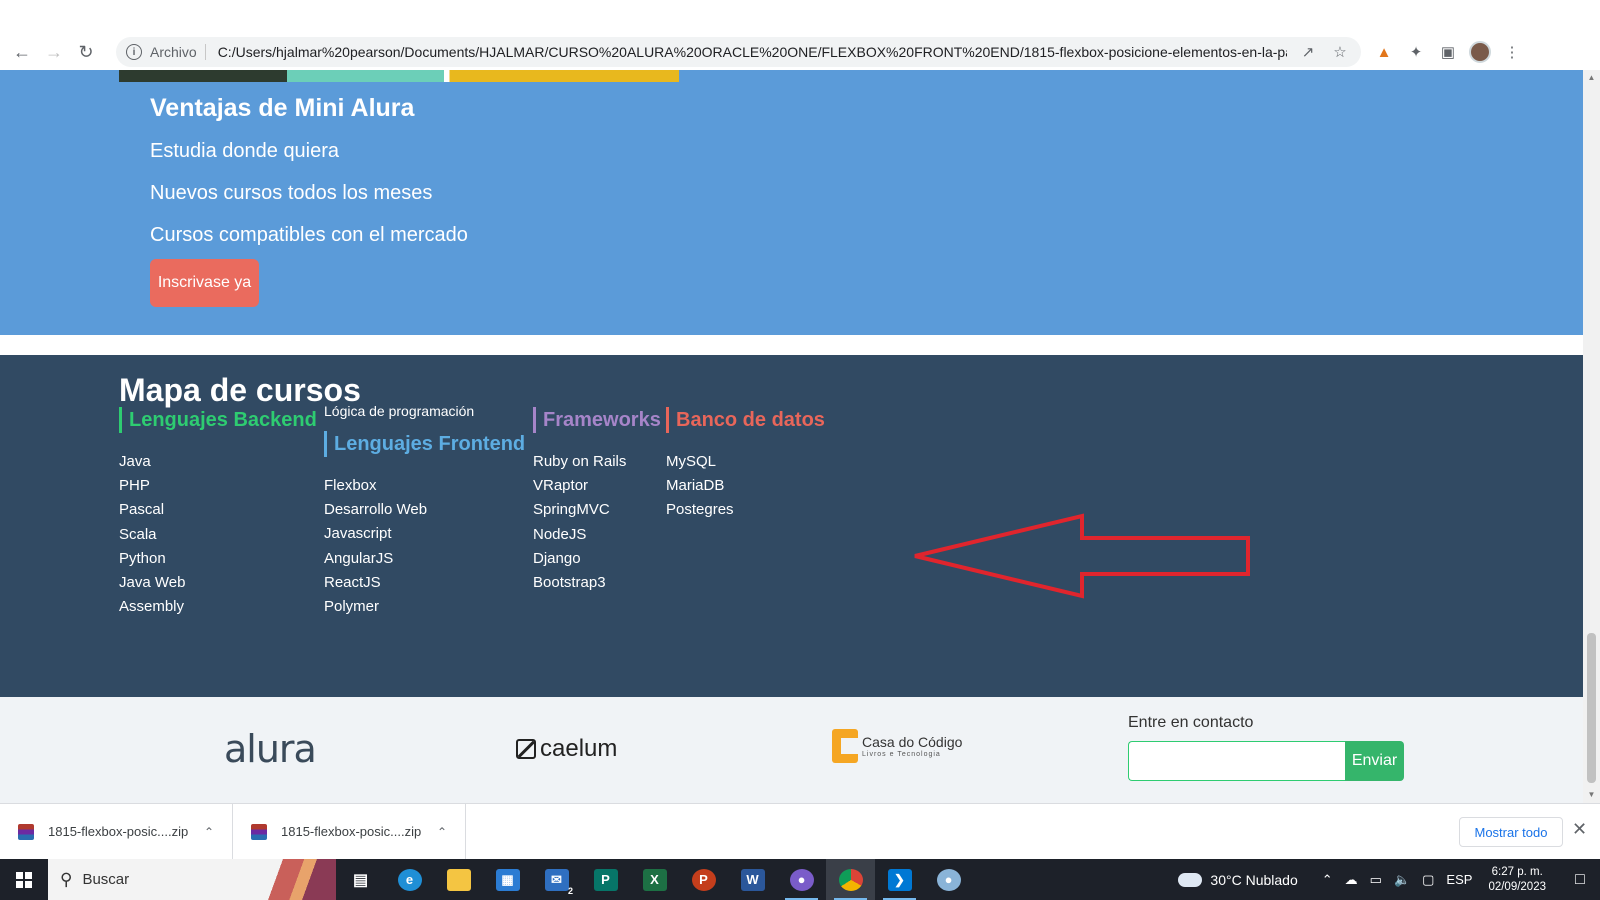 Image resolution: width=1600 pixels, height=900 pixels. Describe the element at coordinates (1384, 52) in the screenshot. I see `metamask-fox-icon: ▲` at that location.